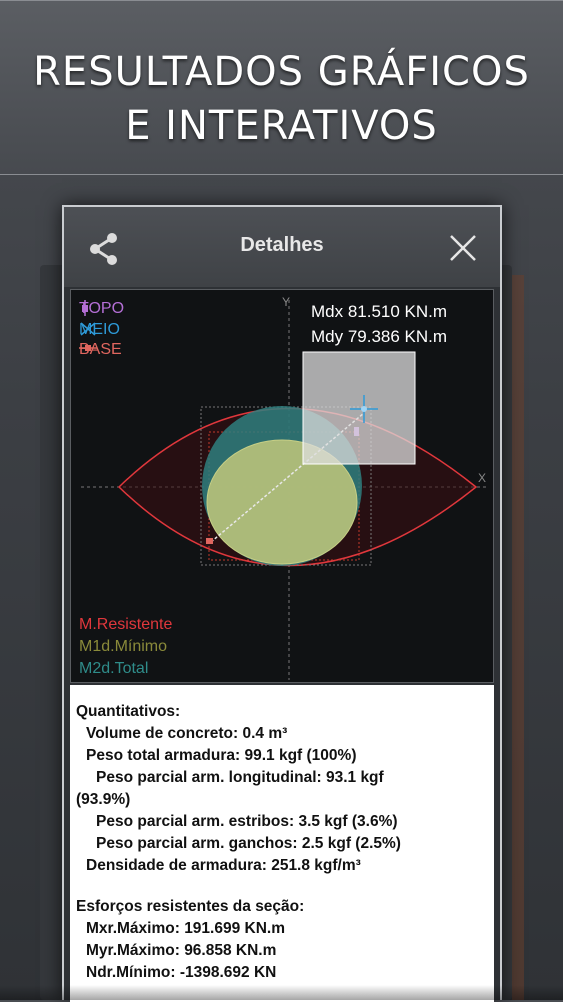  Describe the element at coordinates (88, 329) in the screenshot. I see `meio-legend-icon` at that location.